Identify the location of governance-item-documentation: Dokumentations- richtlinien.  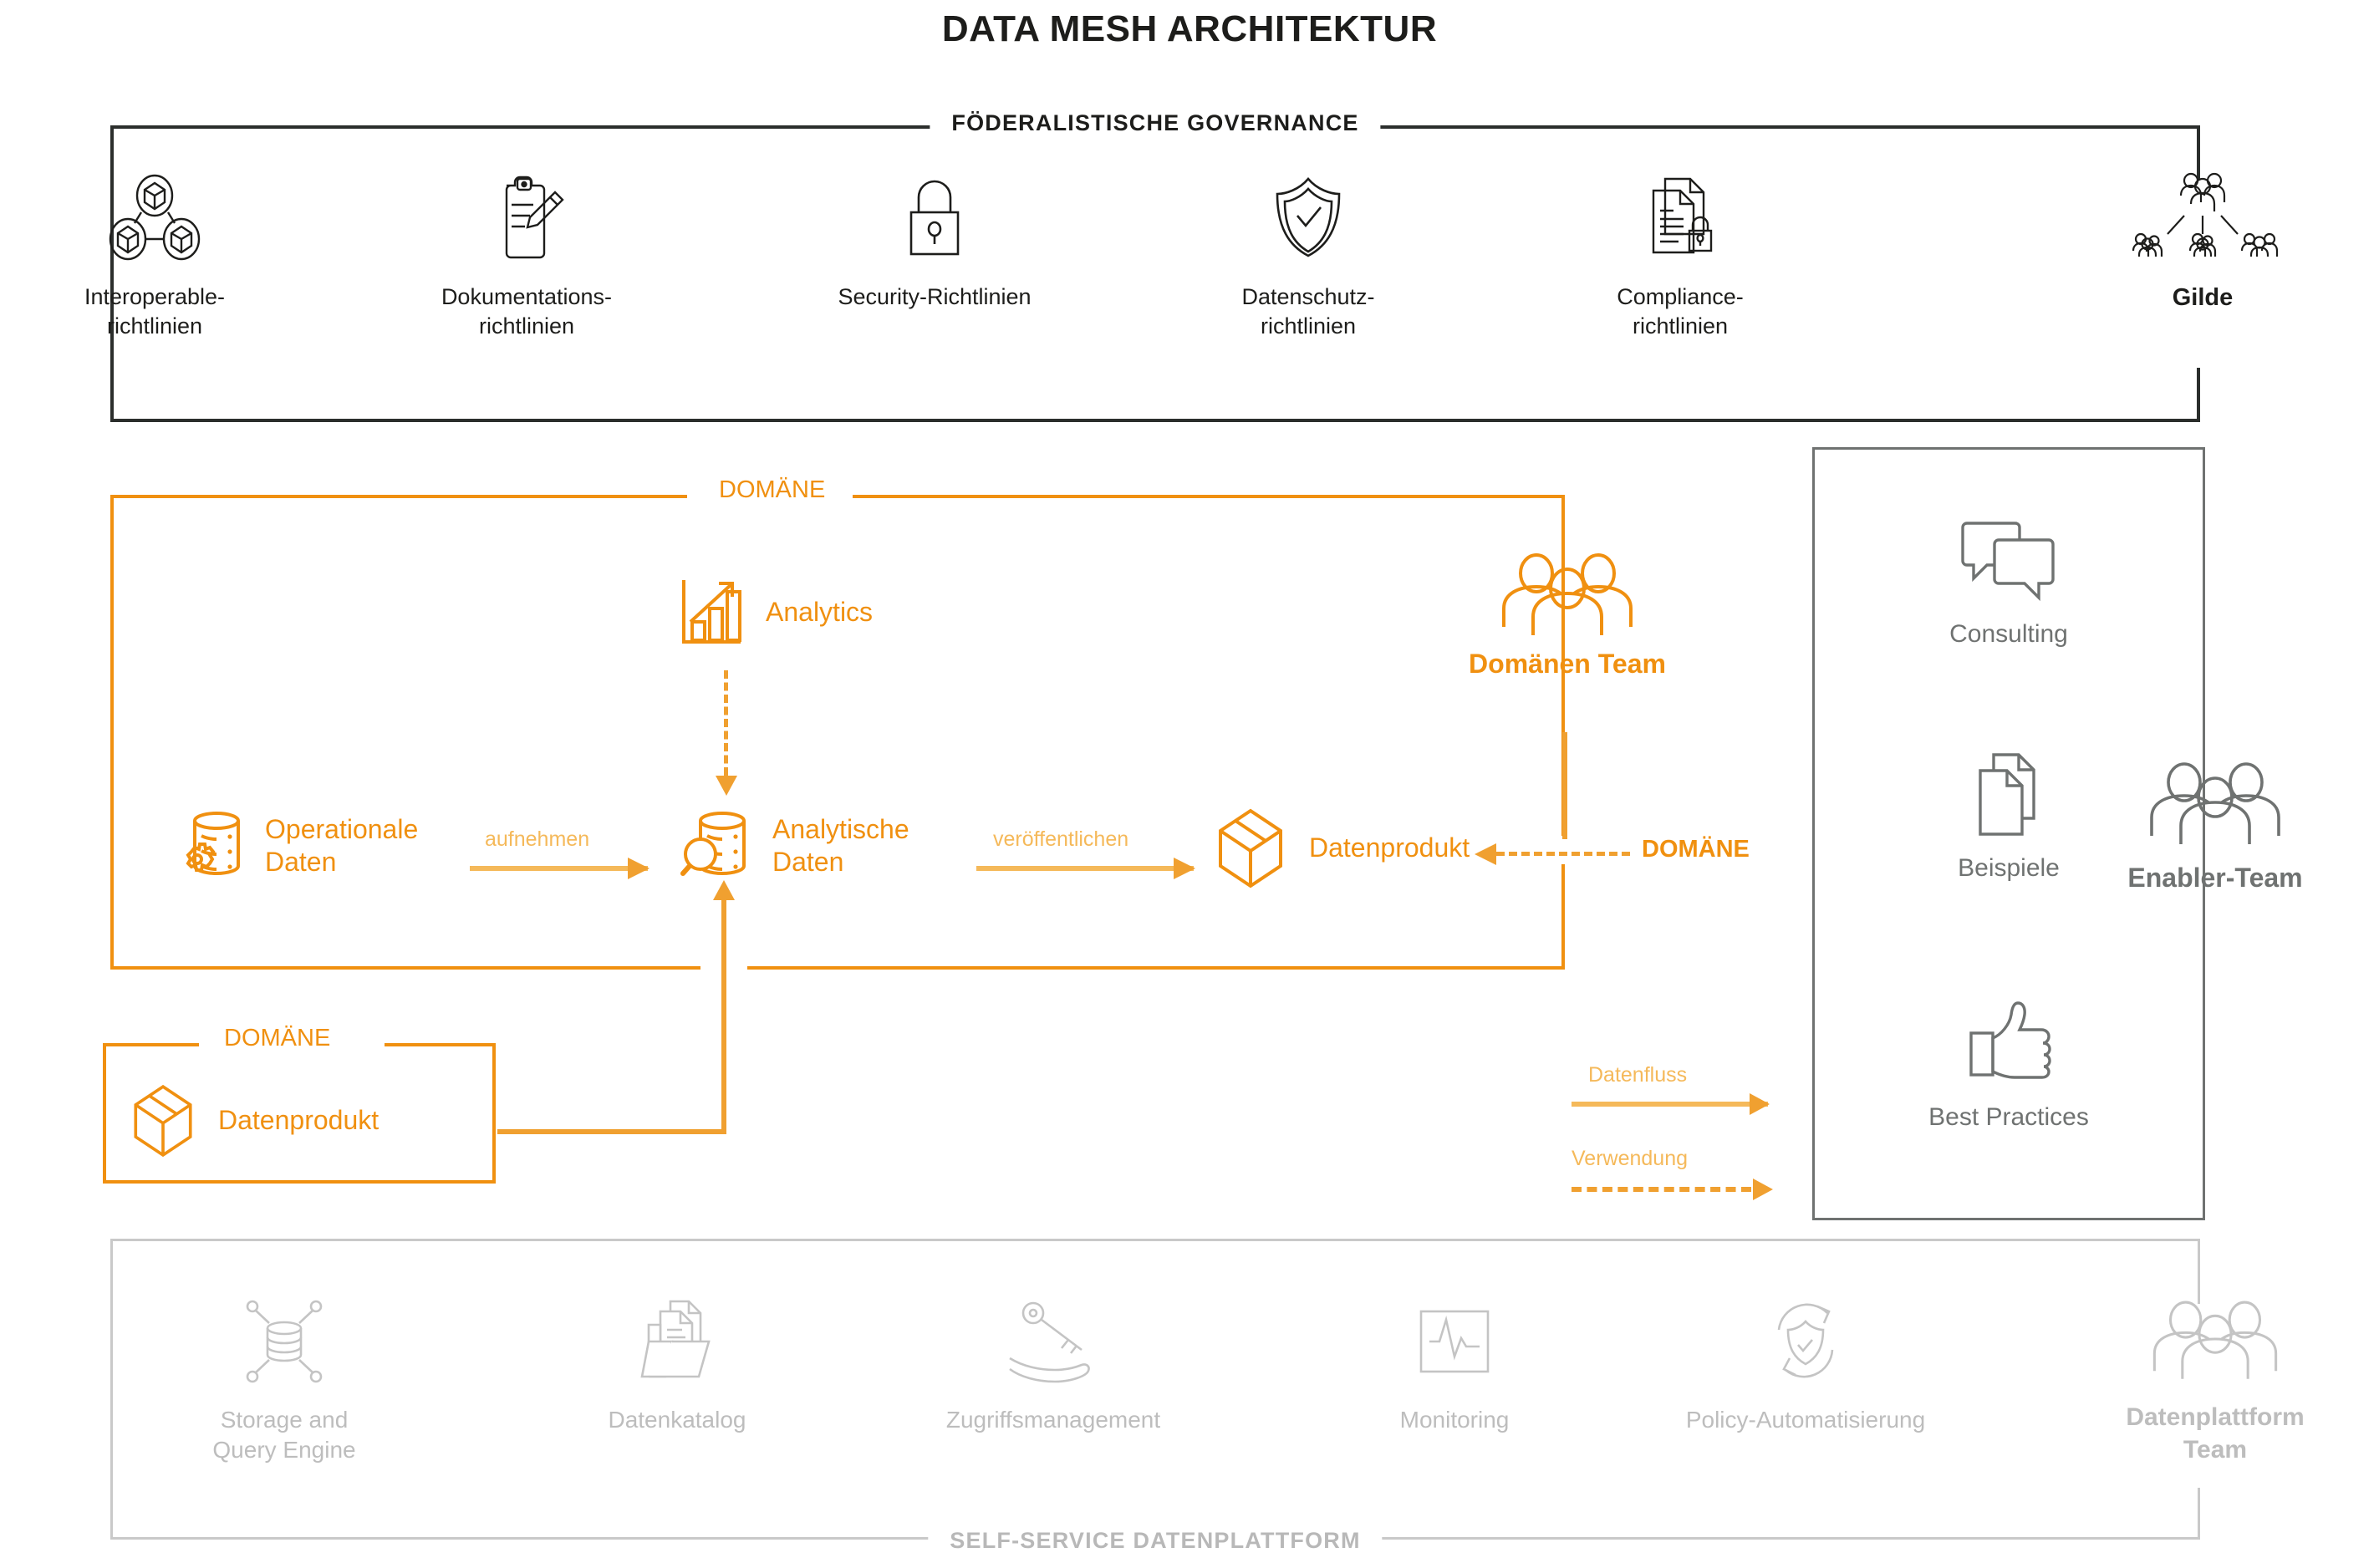
(527, 256).